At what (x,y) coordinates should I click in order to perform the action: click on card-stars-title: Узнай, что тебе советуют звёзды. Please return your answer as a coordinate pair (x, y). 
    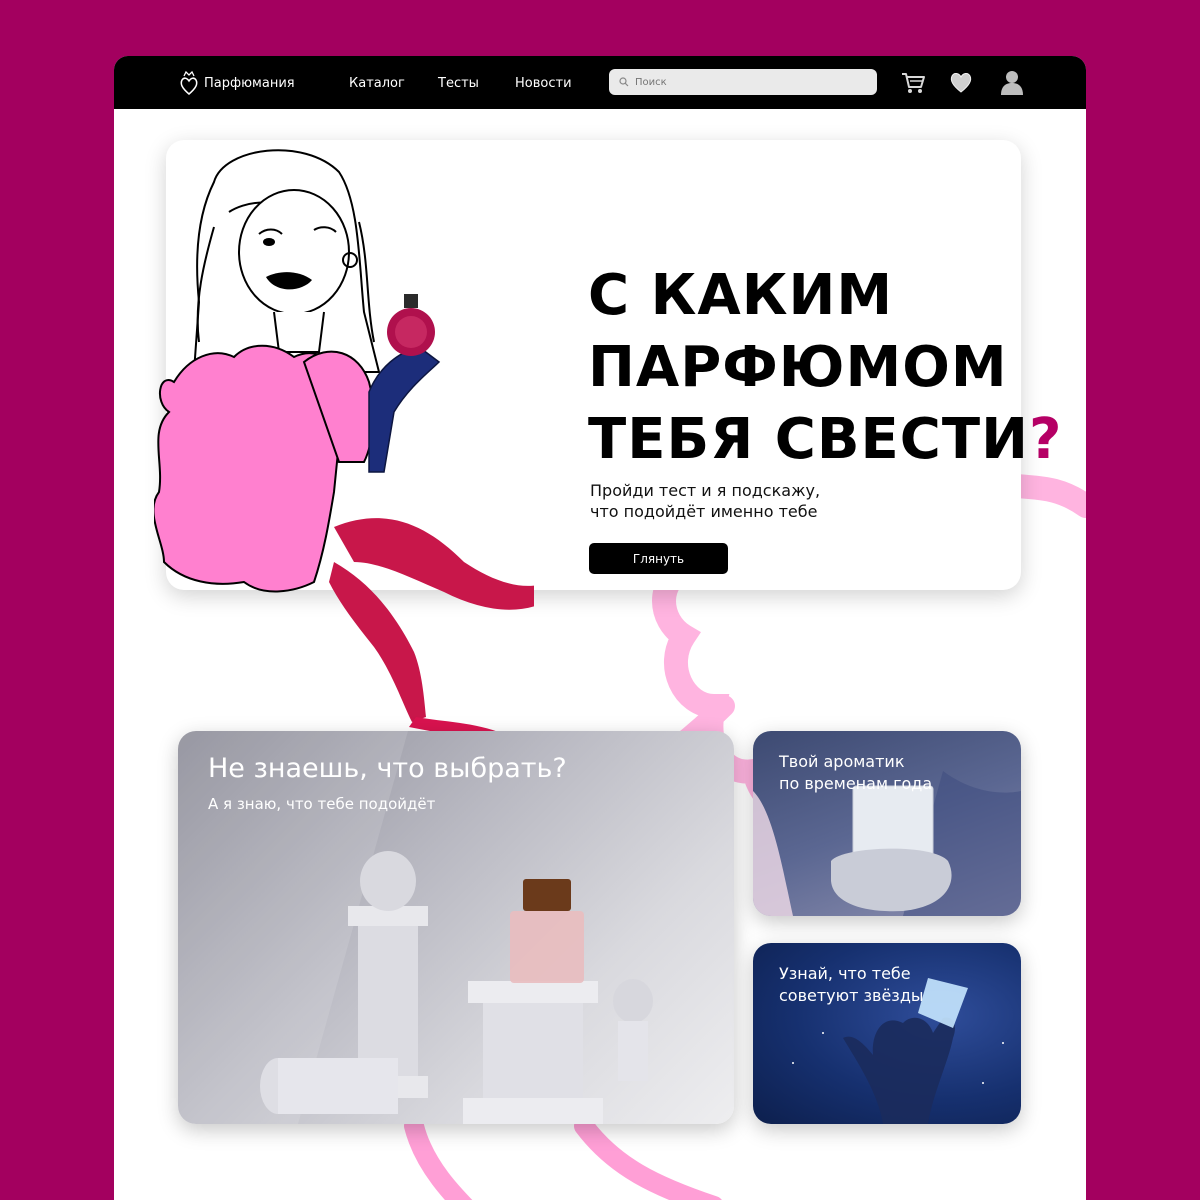
    Looking at the image, I should click on (894, 985).